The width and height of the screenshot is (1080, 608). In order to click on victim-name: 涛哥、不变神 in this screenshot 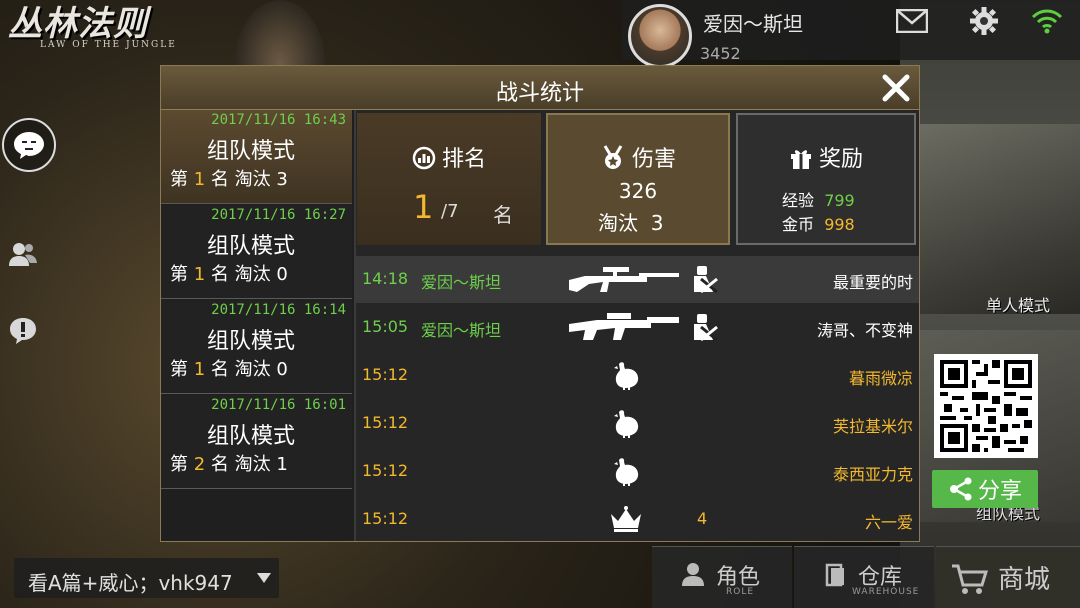, I will do `click(864, 330)`.